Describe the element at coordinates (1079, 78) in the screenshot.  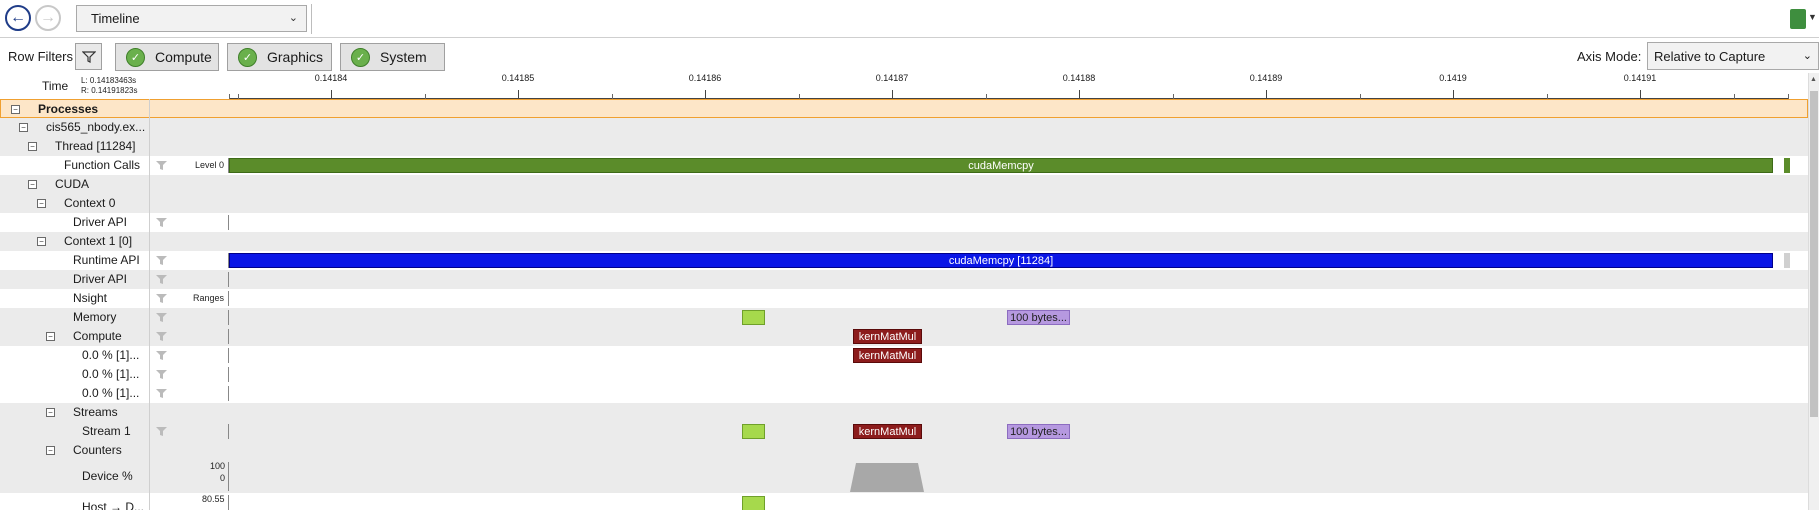
I see `ruler-tick-label: 0.14188` at that location.